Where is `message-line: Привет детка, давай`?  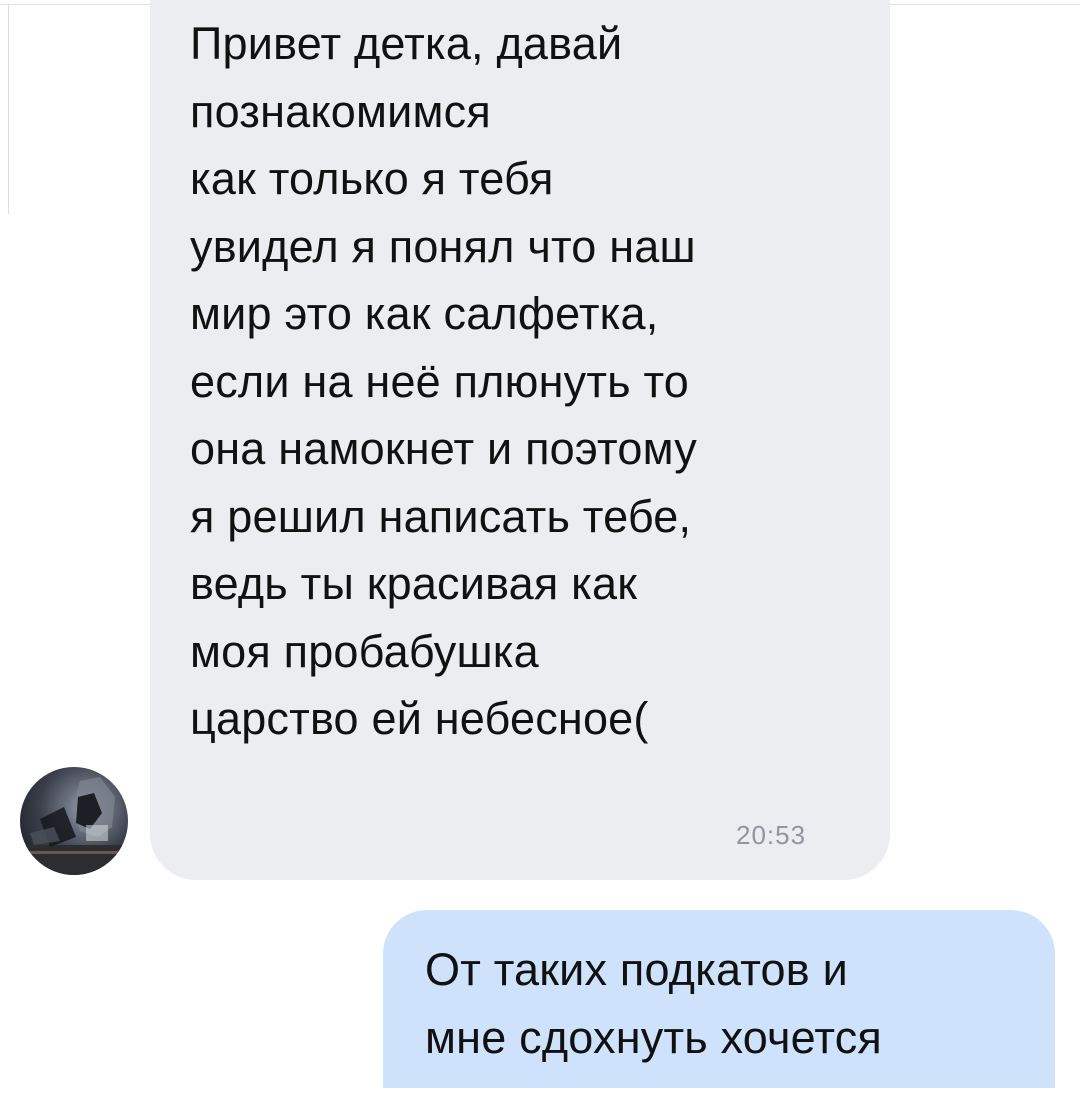 message-line: Привет детка, давай is located at coordinates (406, 43).